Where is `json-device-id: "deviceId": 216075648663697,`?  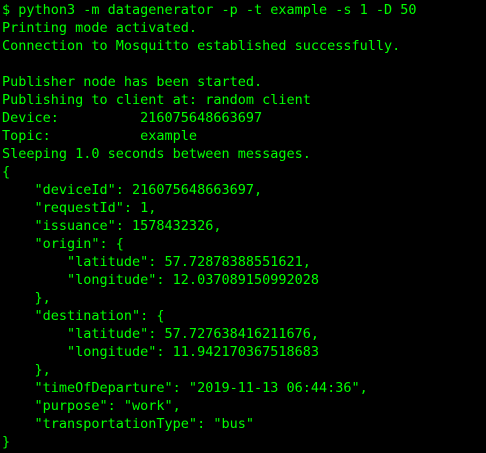 json-device-id: "deviceId": 216075648663697, is located at coordinates (132, 190).